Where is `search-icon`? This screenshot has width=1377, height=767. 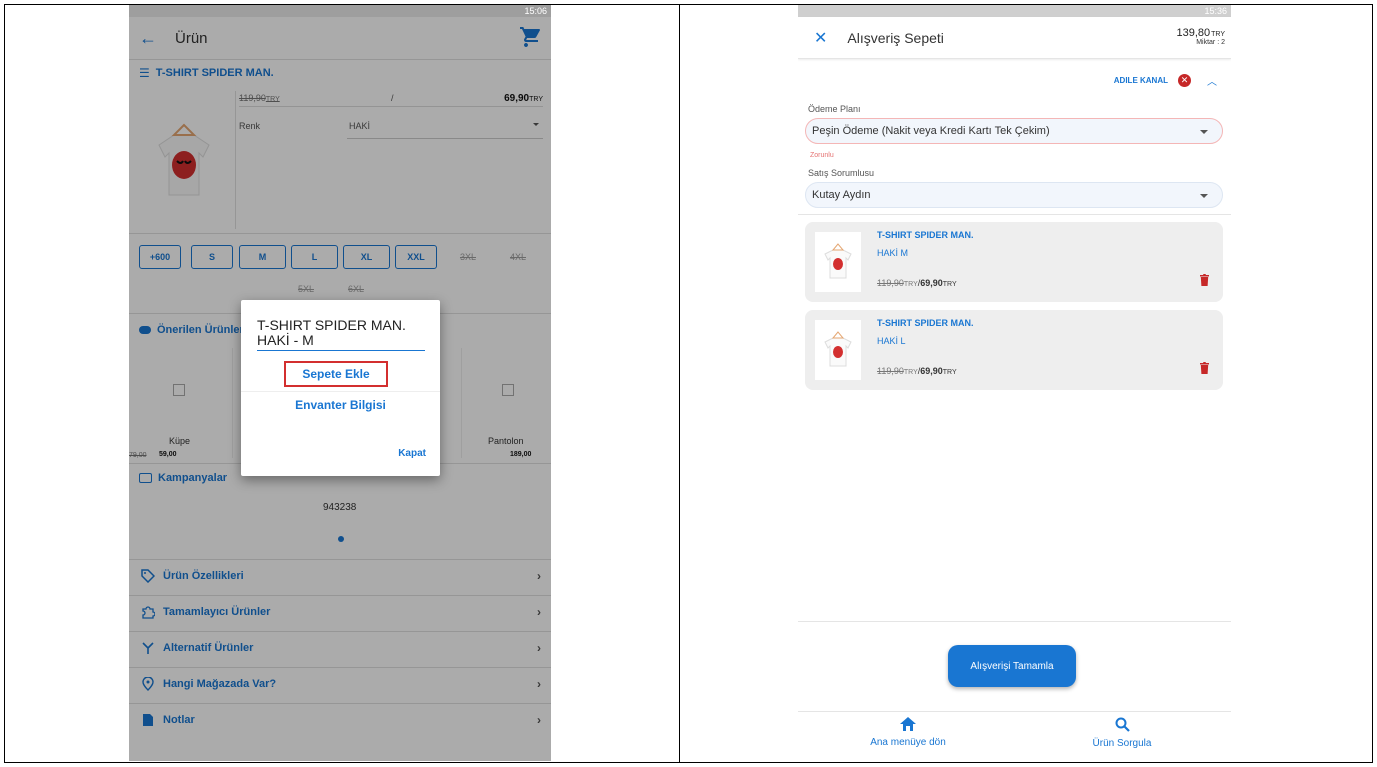
search-icon is located at coordinates (1122, 724).